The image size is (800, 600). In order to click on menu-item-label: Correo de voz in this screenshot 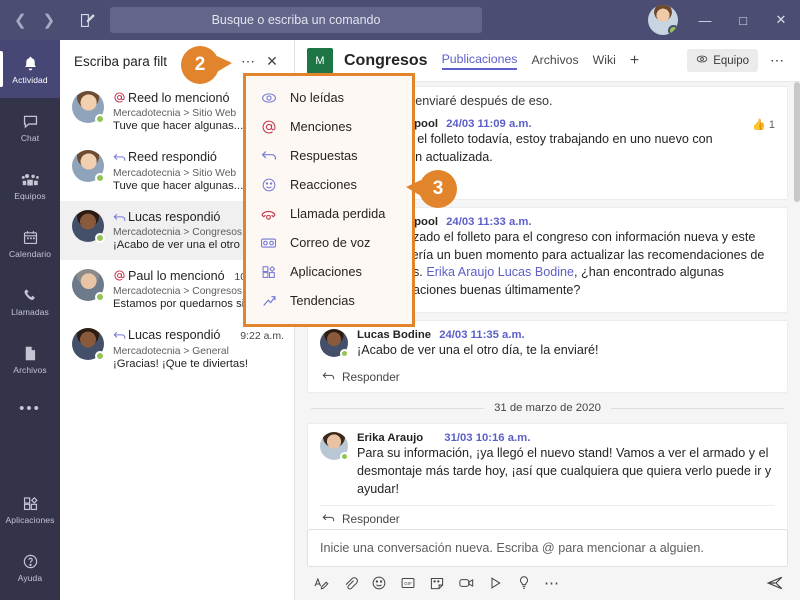, I will do `click(330, 242)`.